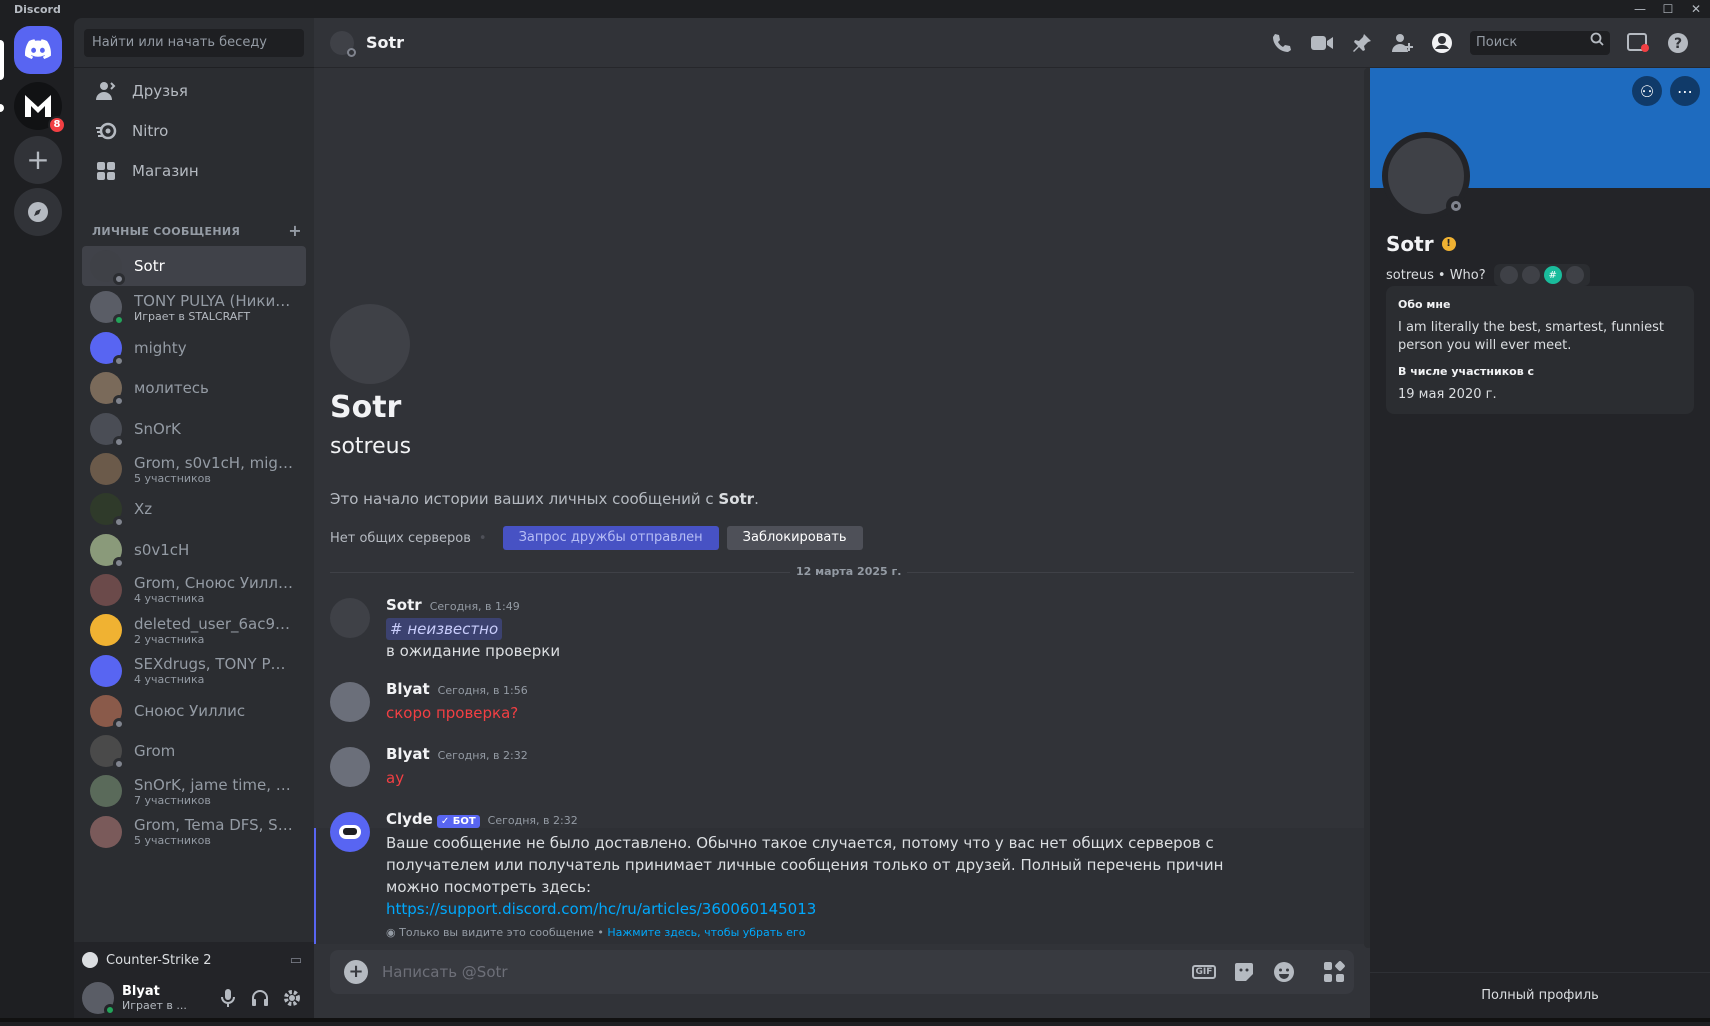 This screenshot has height=1026, width=1710. I want to click on dm-item: молитесь, so click(194, 388).